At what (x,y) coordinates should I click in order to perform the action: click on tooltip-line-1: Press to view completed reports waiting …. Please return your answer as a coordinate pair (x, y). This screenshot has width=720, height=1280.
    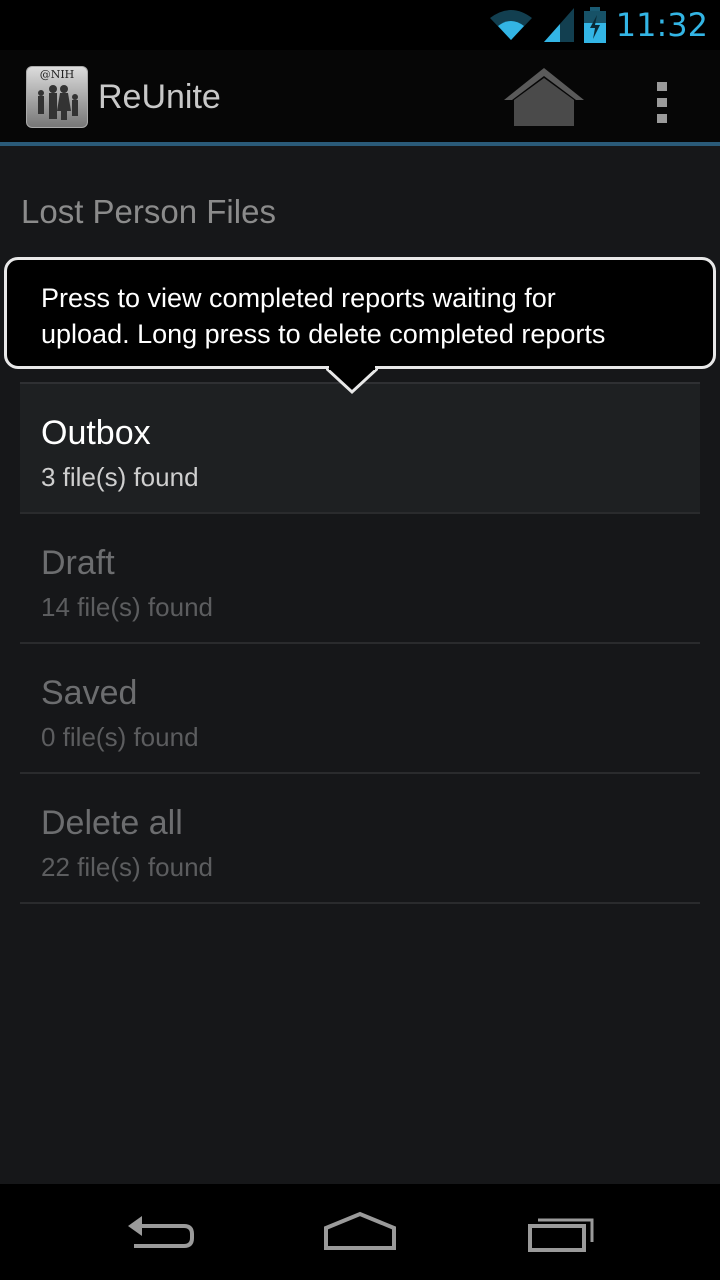
    Looking at the image, I should click on (298, 298).